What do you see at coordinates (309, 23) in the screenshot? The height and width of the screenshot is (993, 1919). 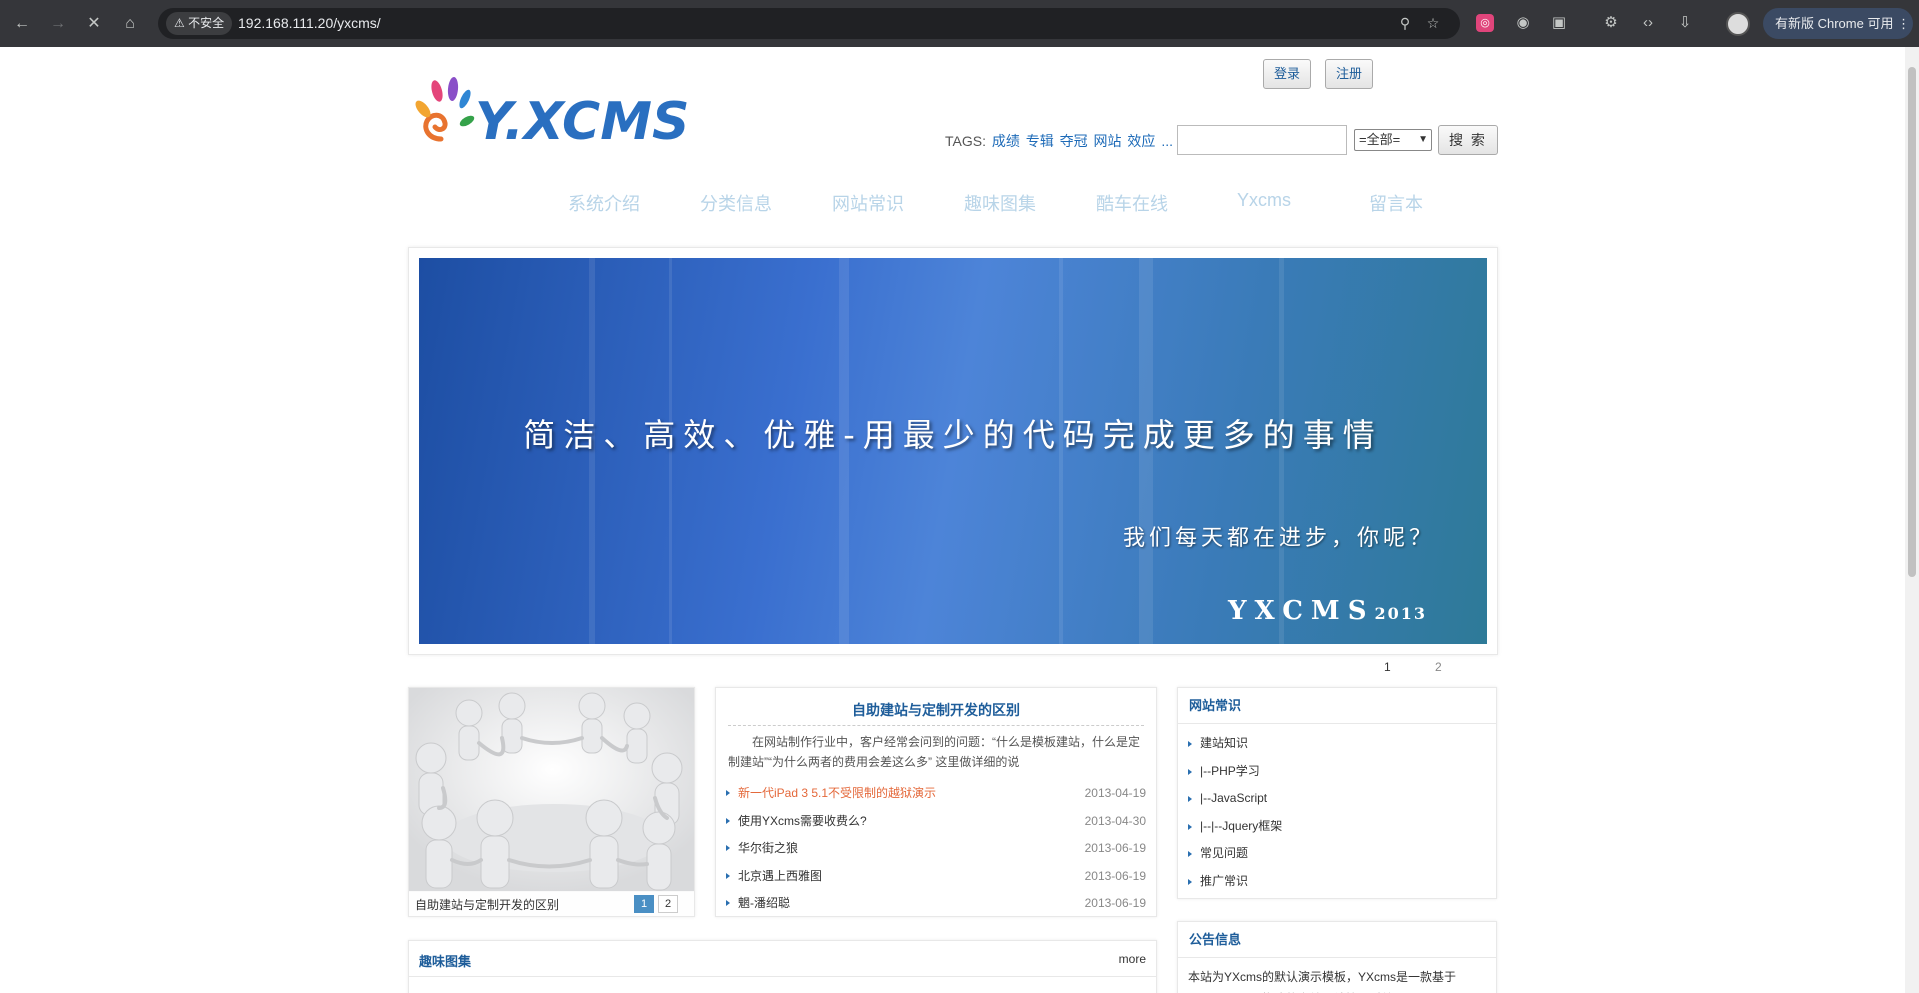 I see `url-text: 192.168.111.20/yxcms/` at bounding box center [309, 23].